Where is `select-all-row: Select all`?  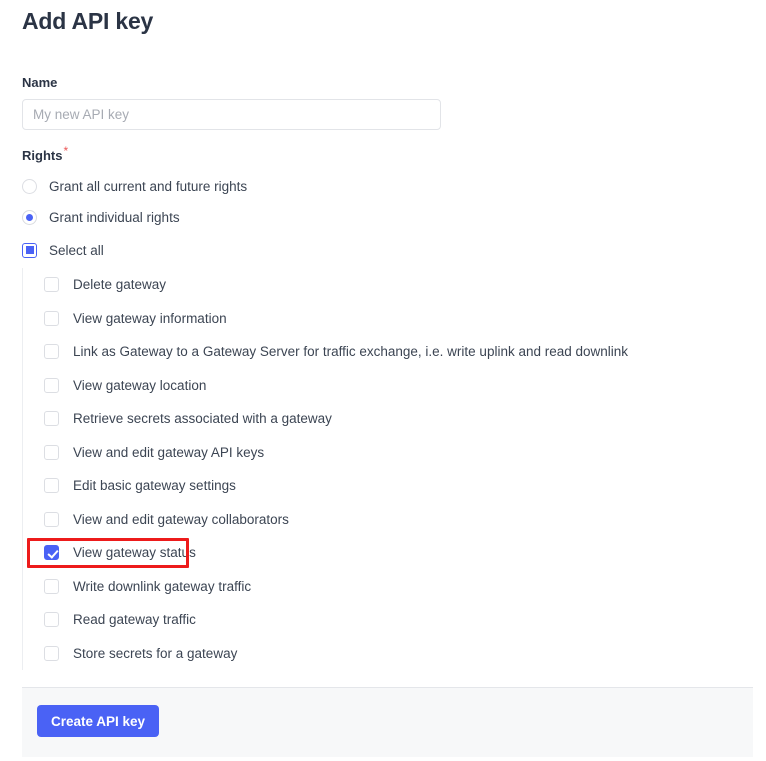
select-all-row: Select all is located at coordinates (63, 250).